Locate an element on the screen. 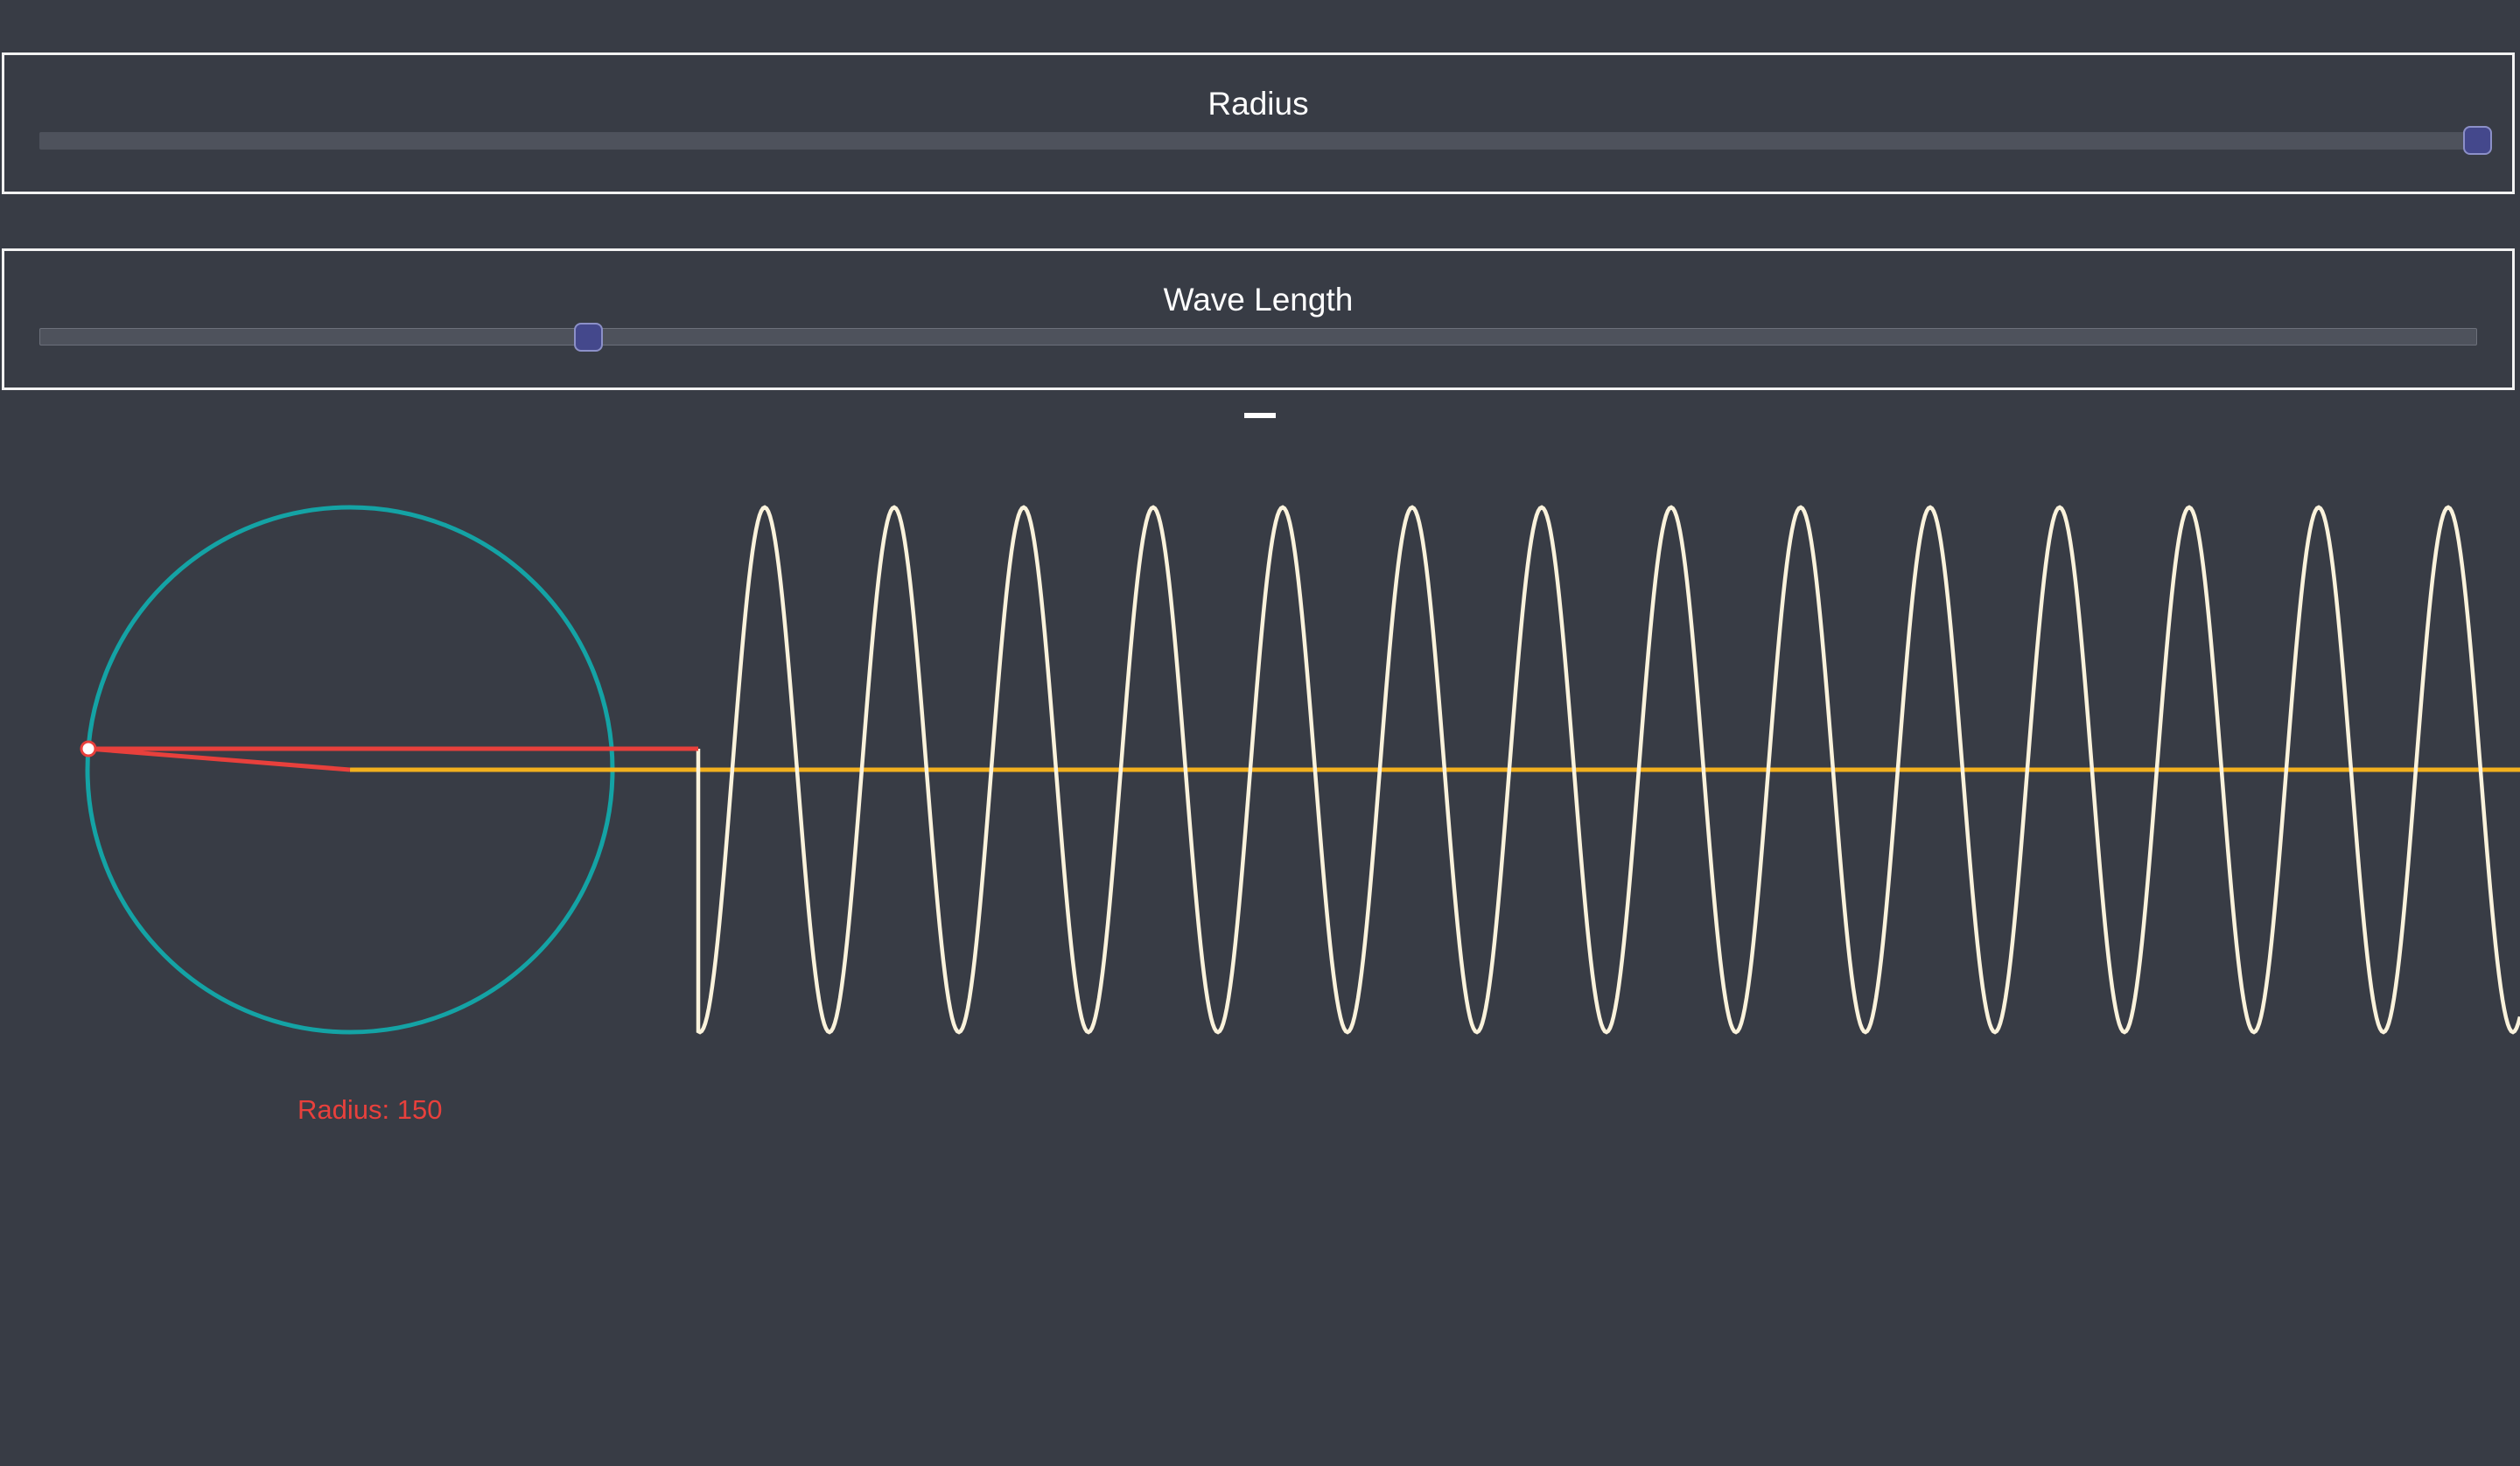 This screenshot has width=2520, height=1466. radius-endpoint is located at coordinates (88, 749).